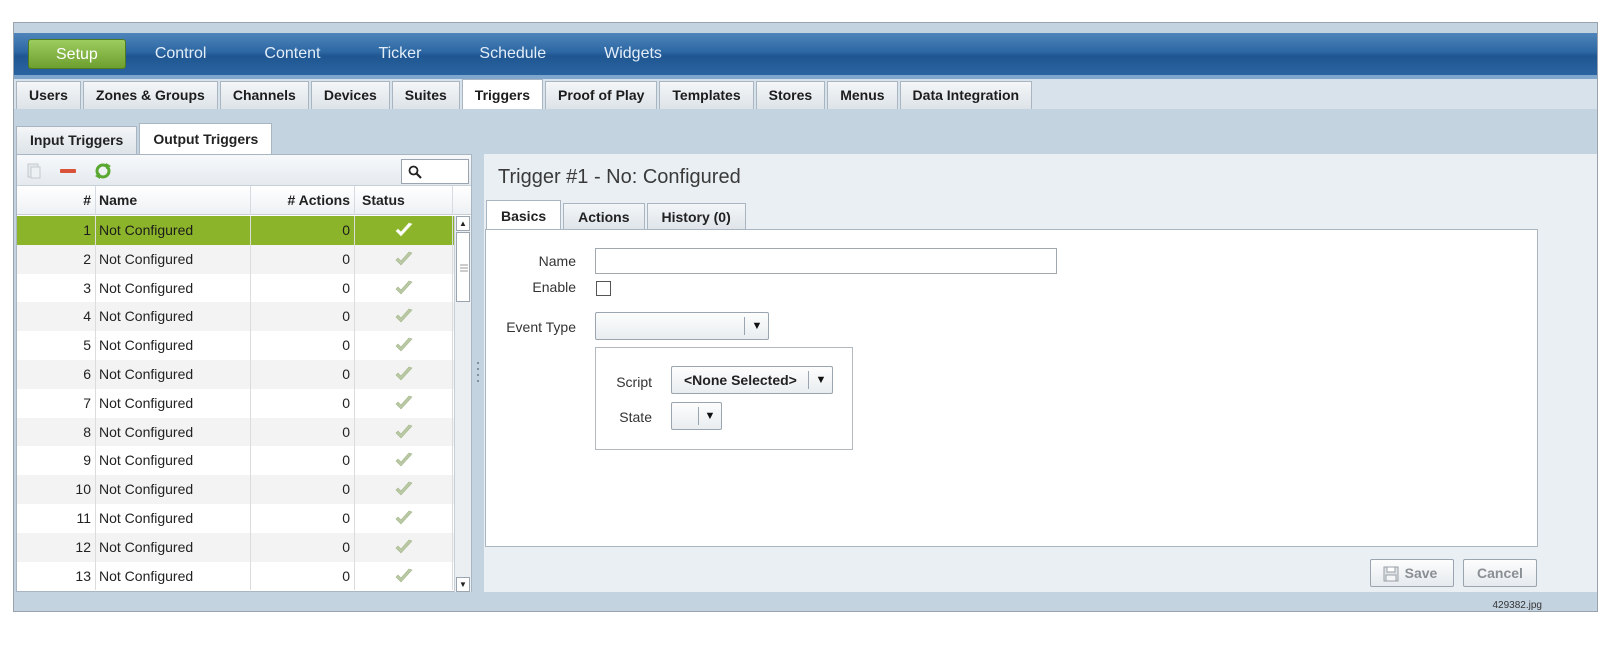 The width and height of the screenshot is (1610, 653). Describe the element at coordinates (292, 54) in the screenshot. I see `topnav-content: Content` at that location.